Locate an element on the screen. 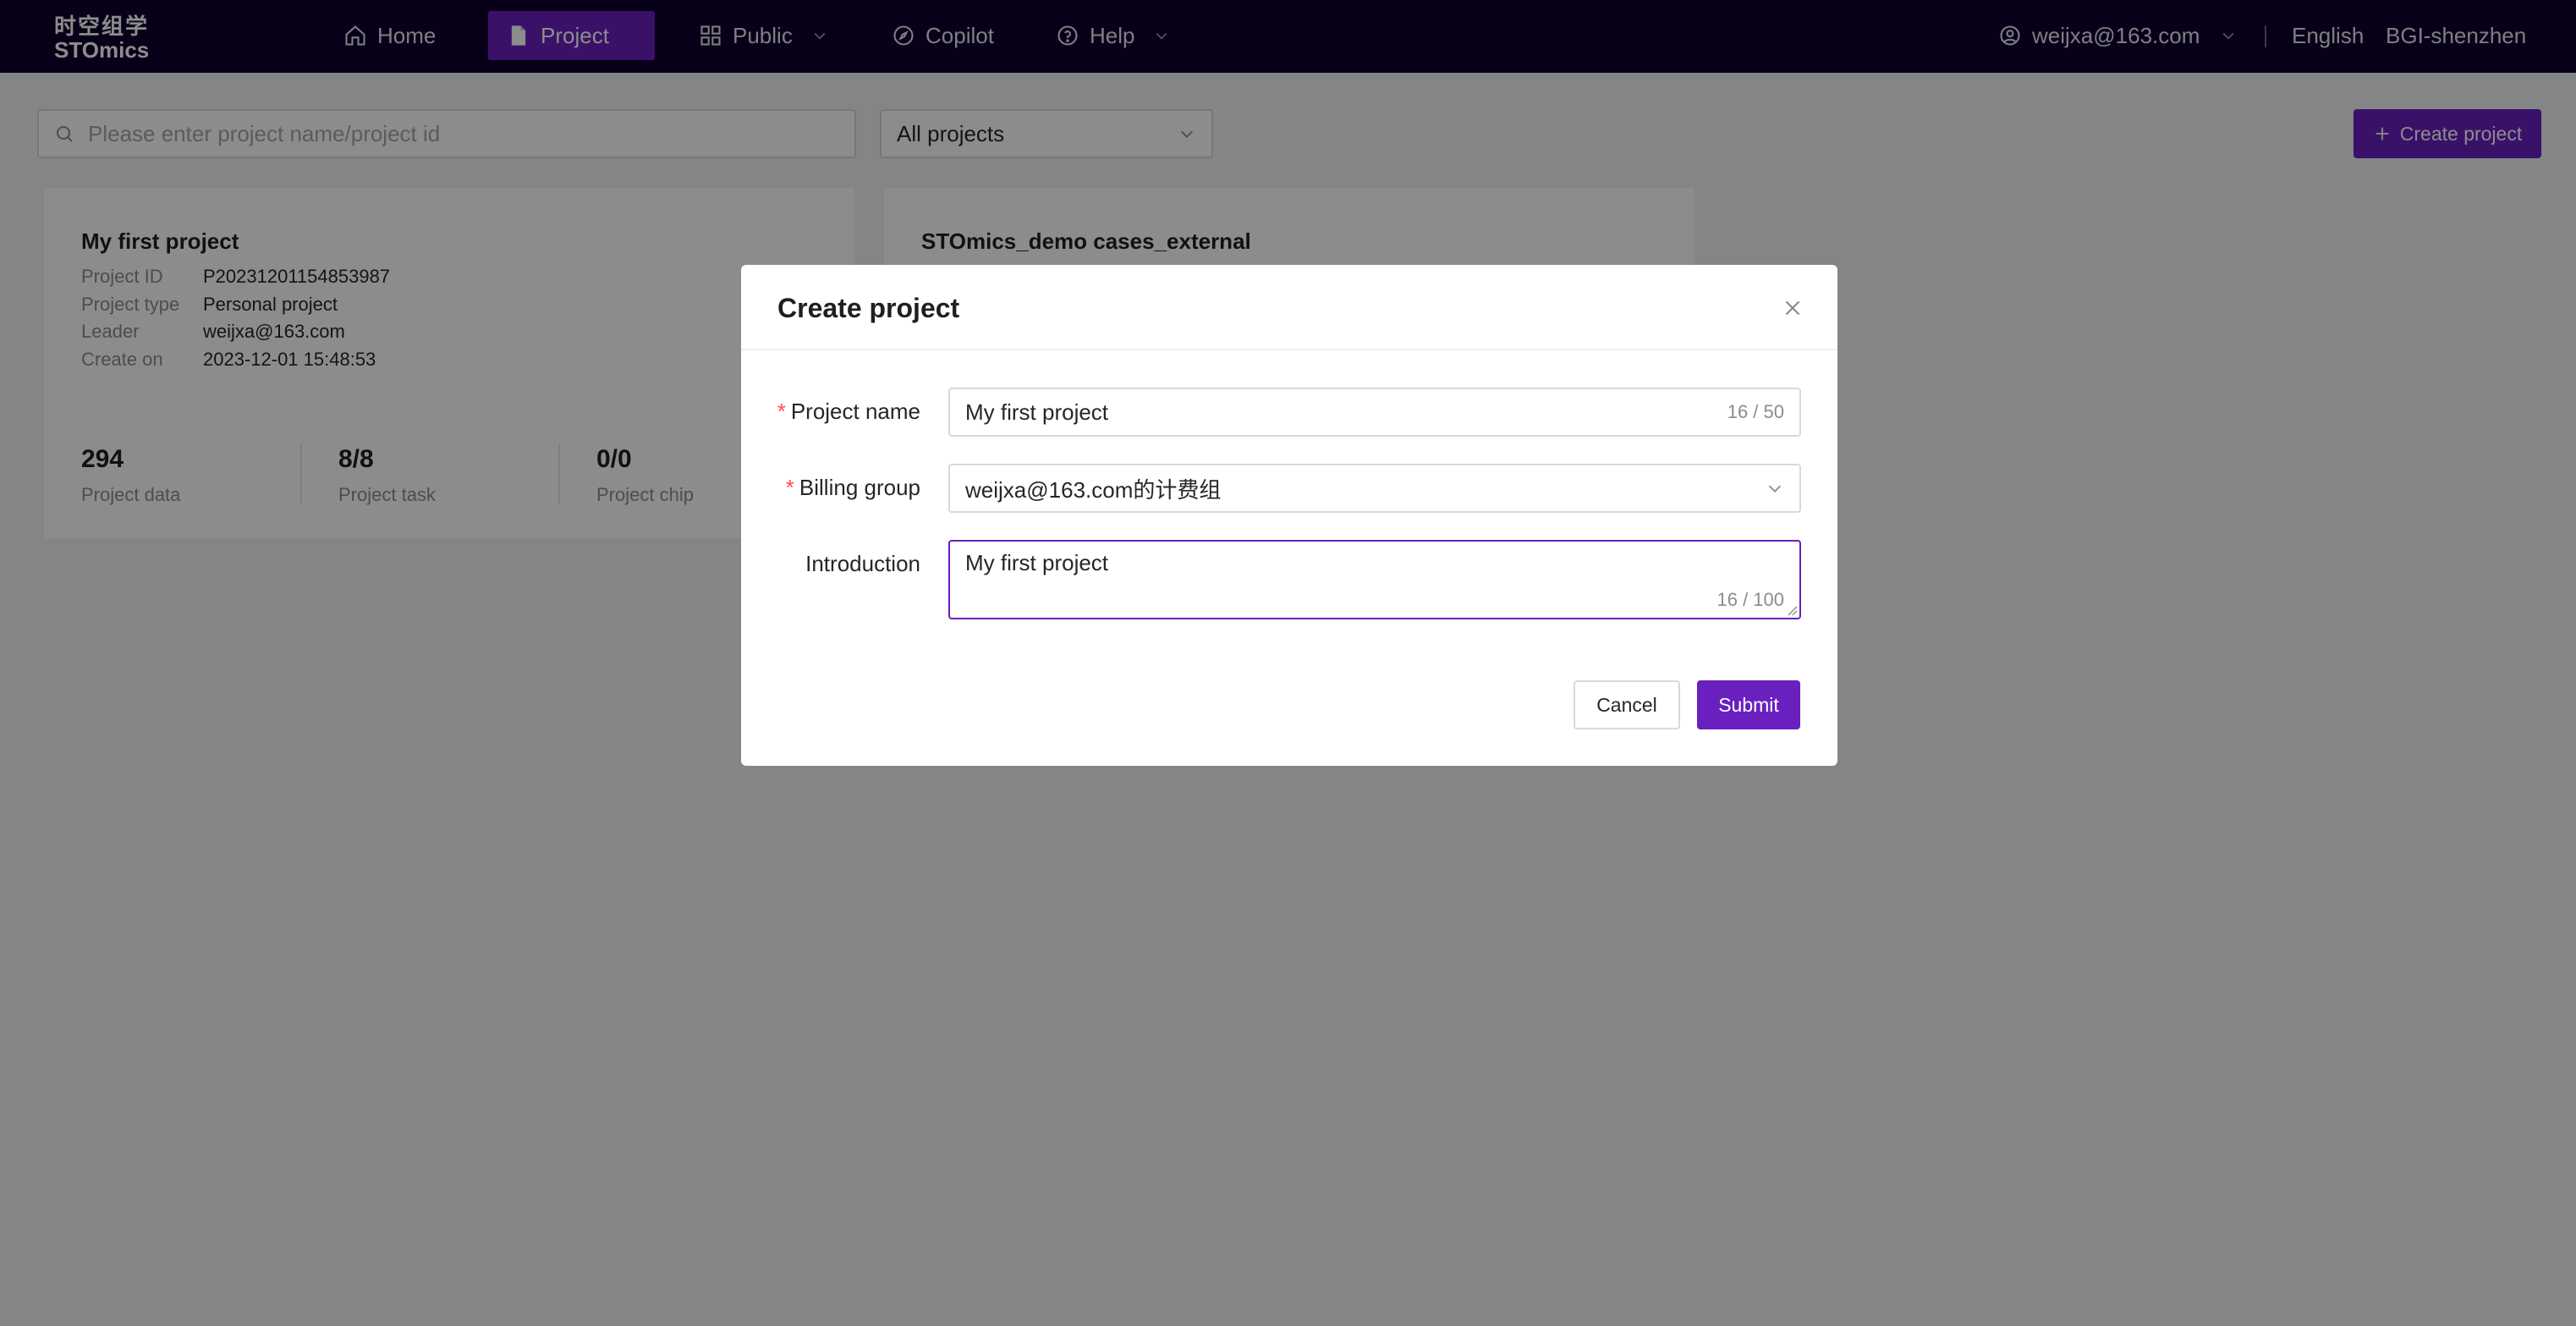  project-name-value: My first project is located at coordinates (1037, 412).